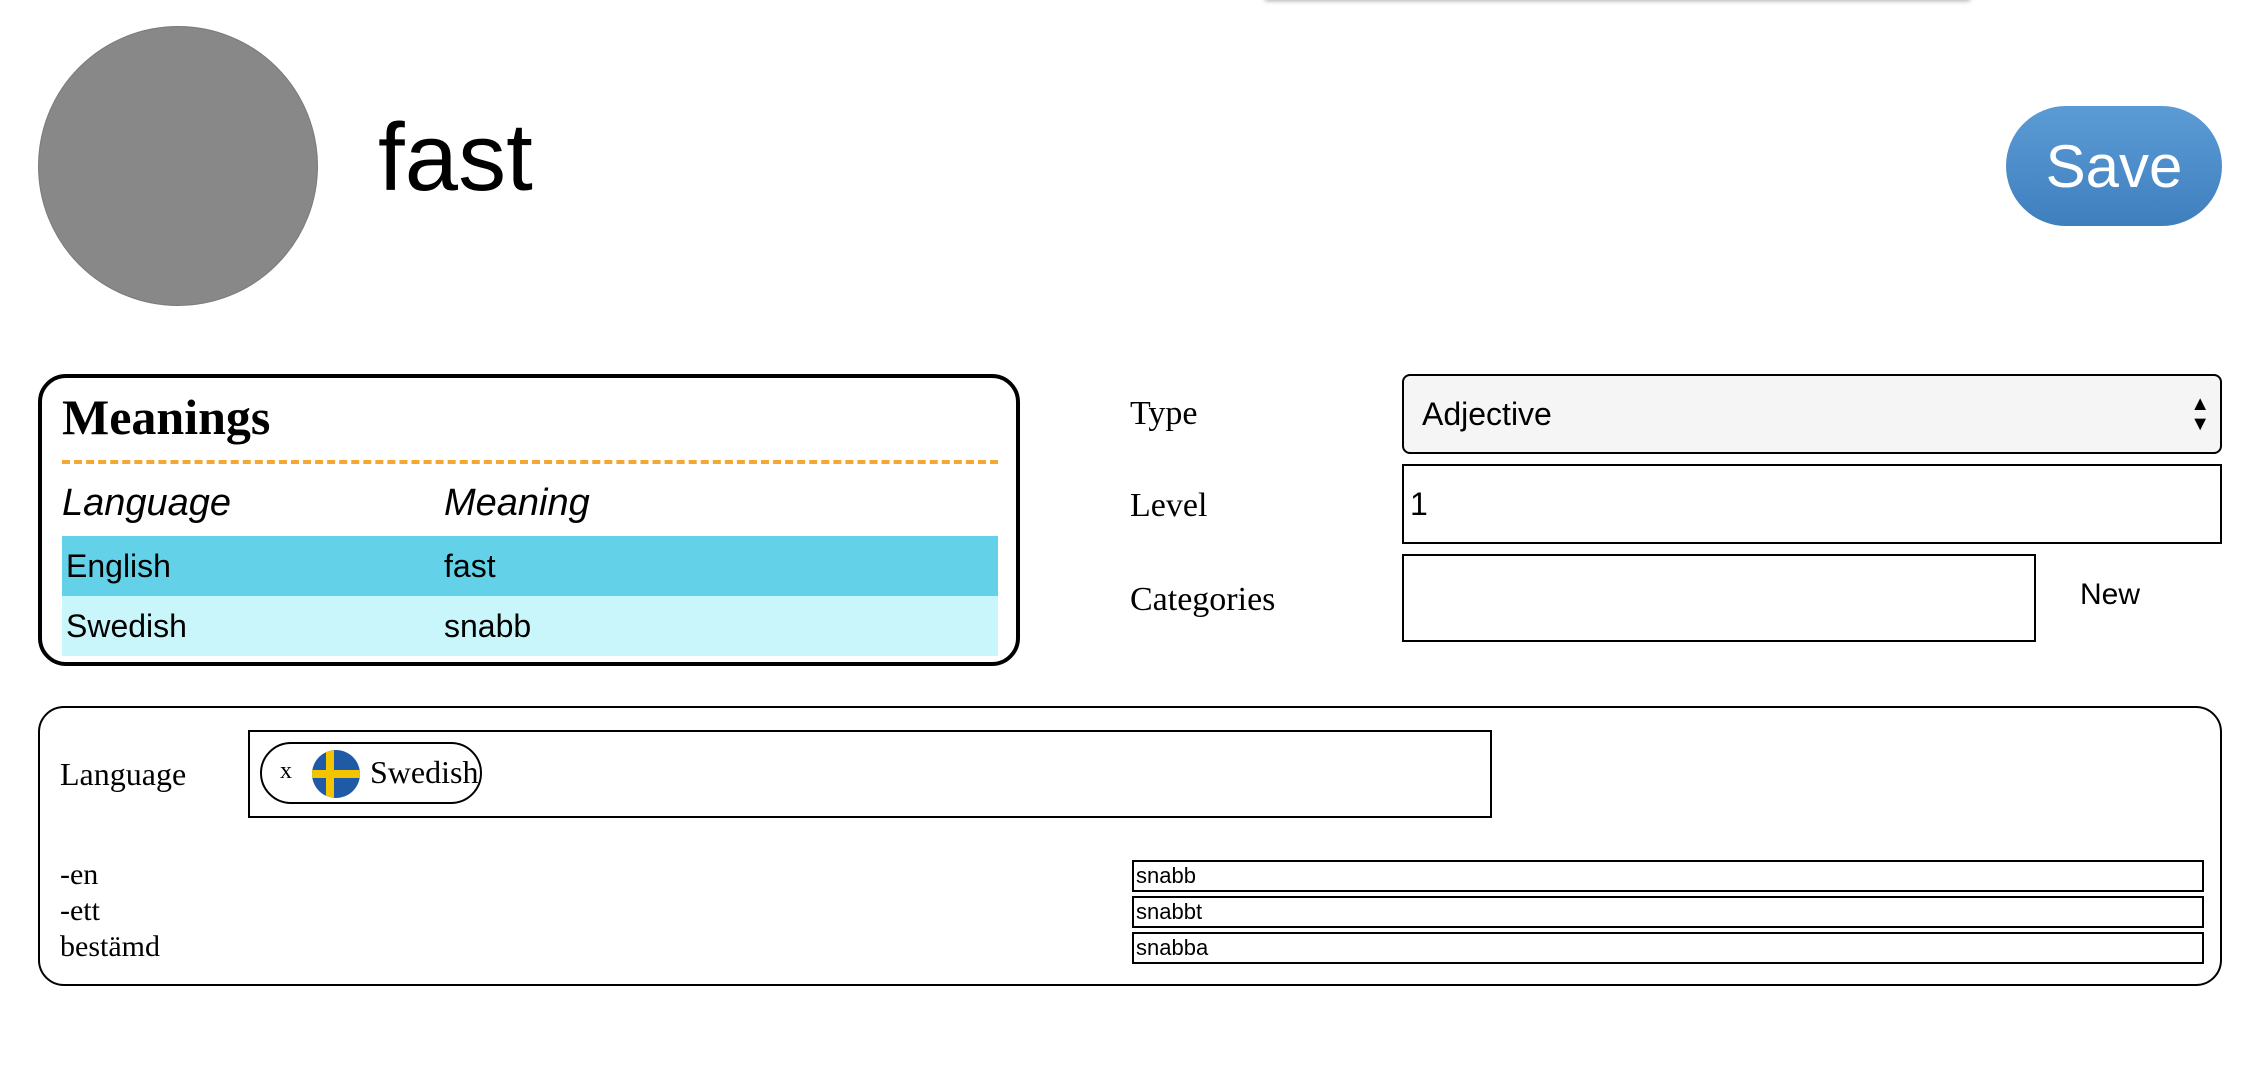 The image size is (2260, 1070). I want to click on form-label-ett: -ett, so click(80, 910).